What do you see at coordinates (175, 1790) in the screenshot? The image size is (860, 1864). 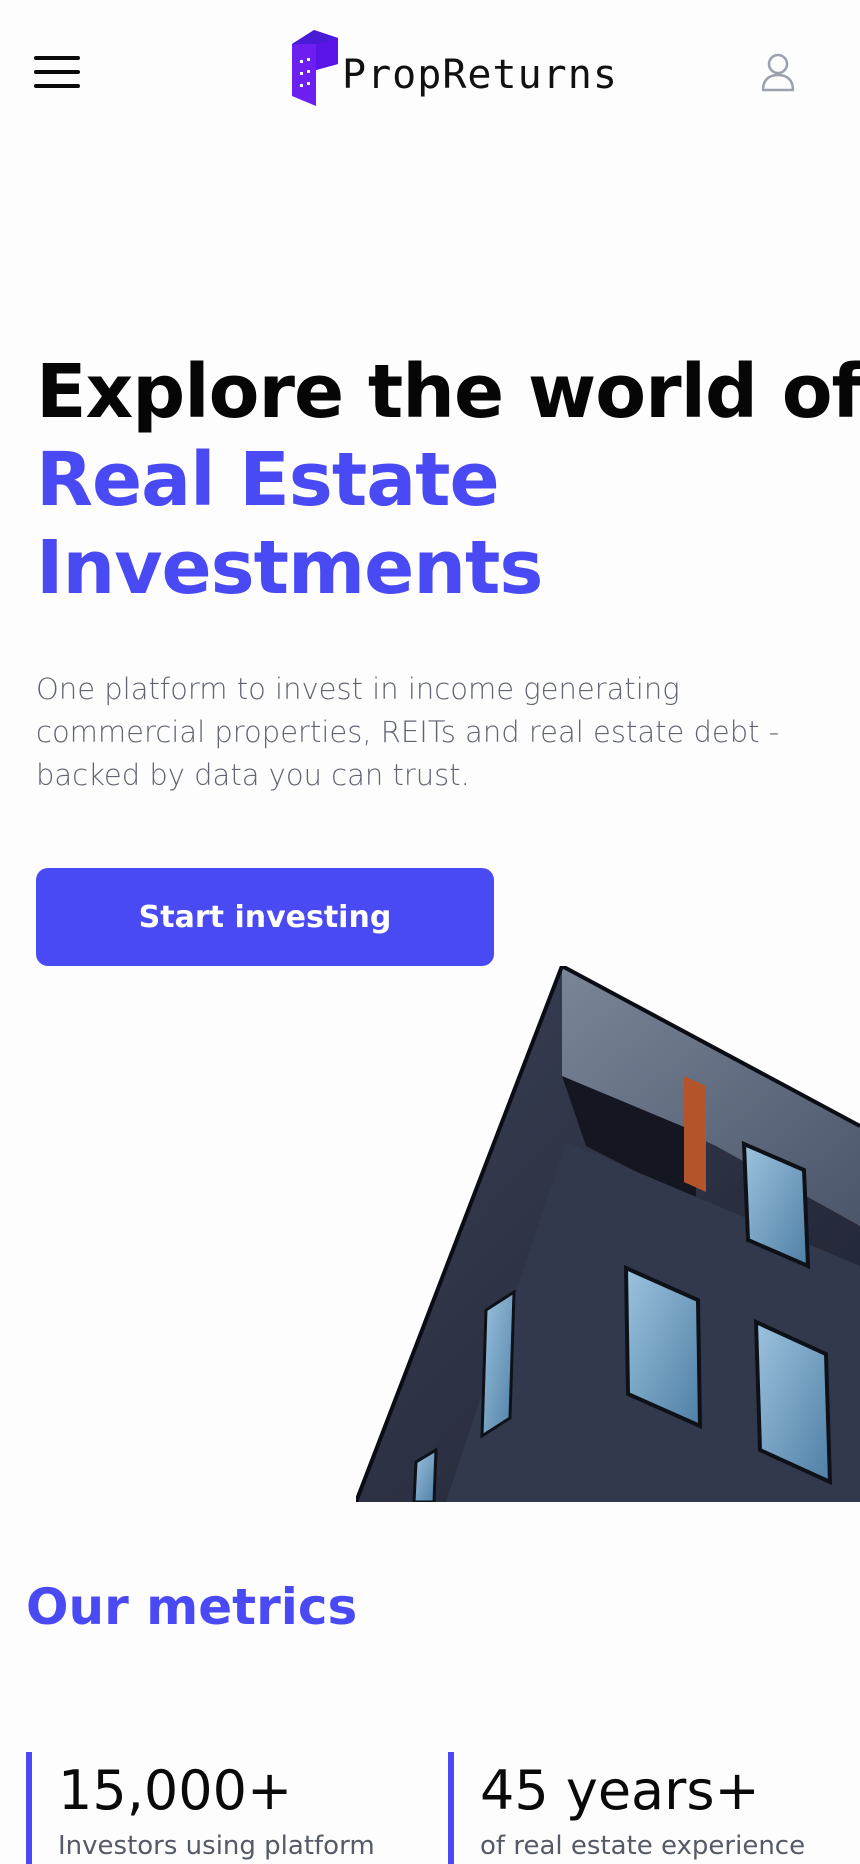 I see `metric-value: 15,000+` at bounding box center [175, 1790].